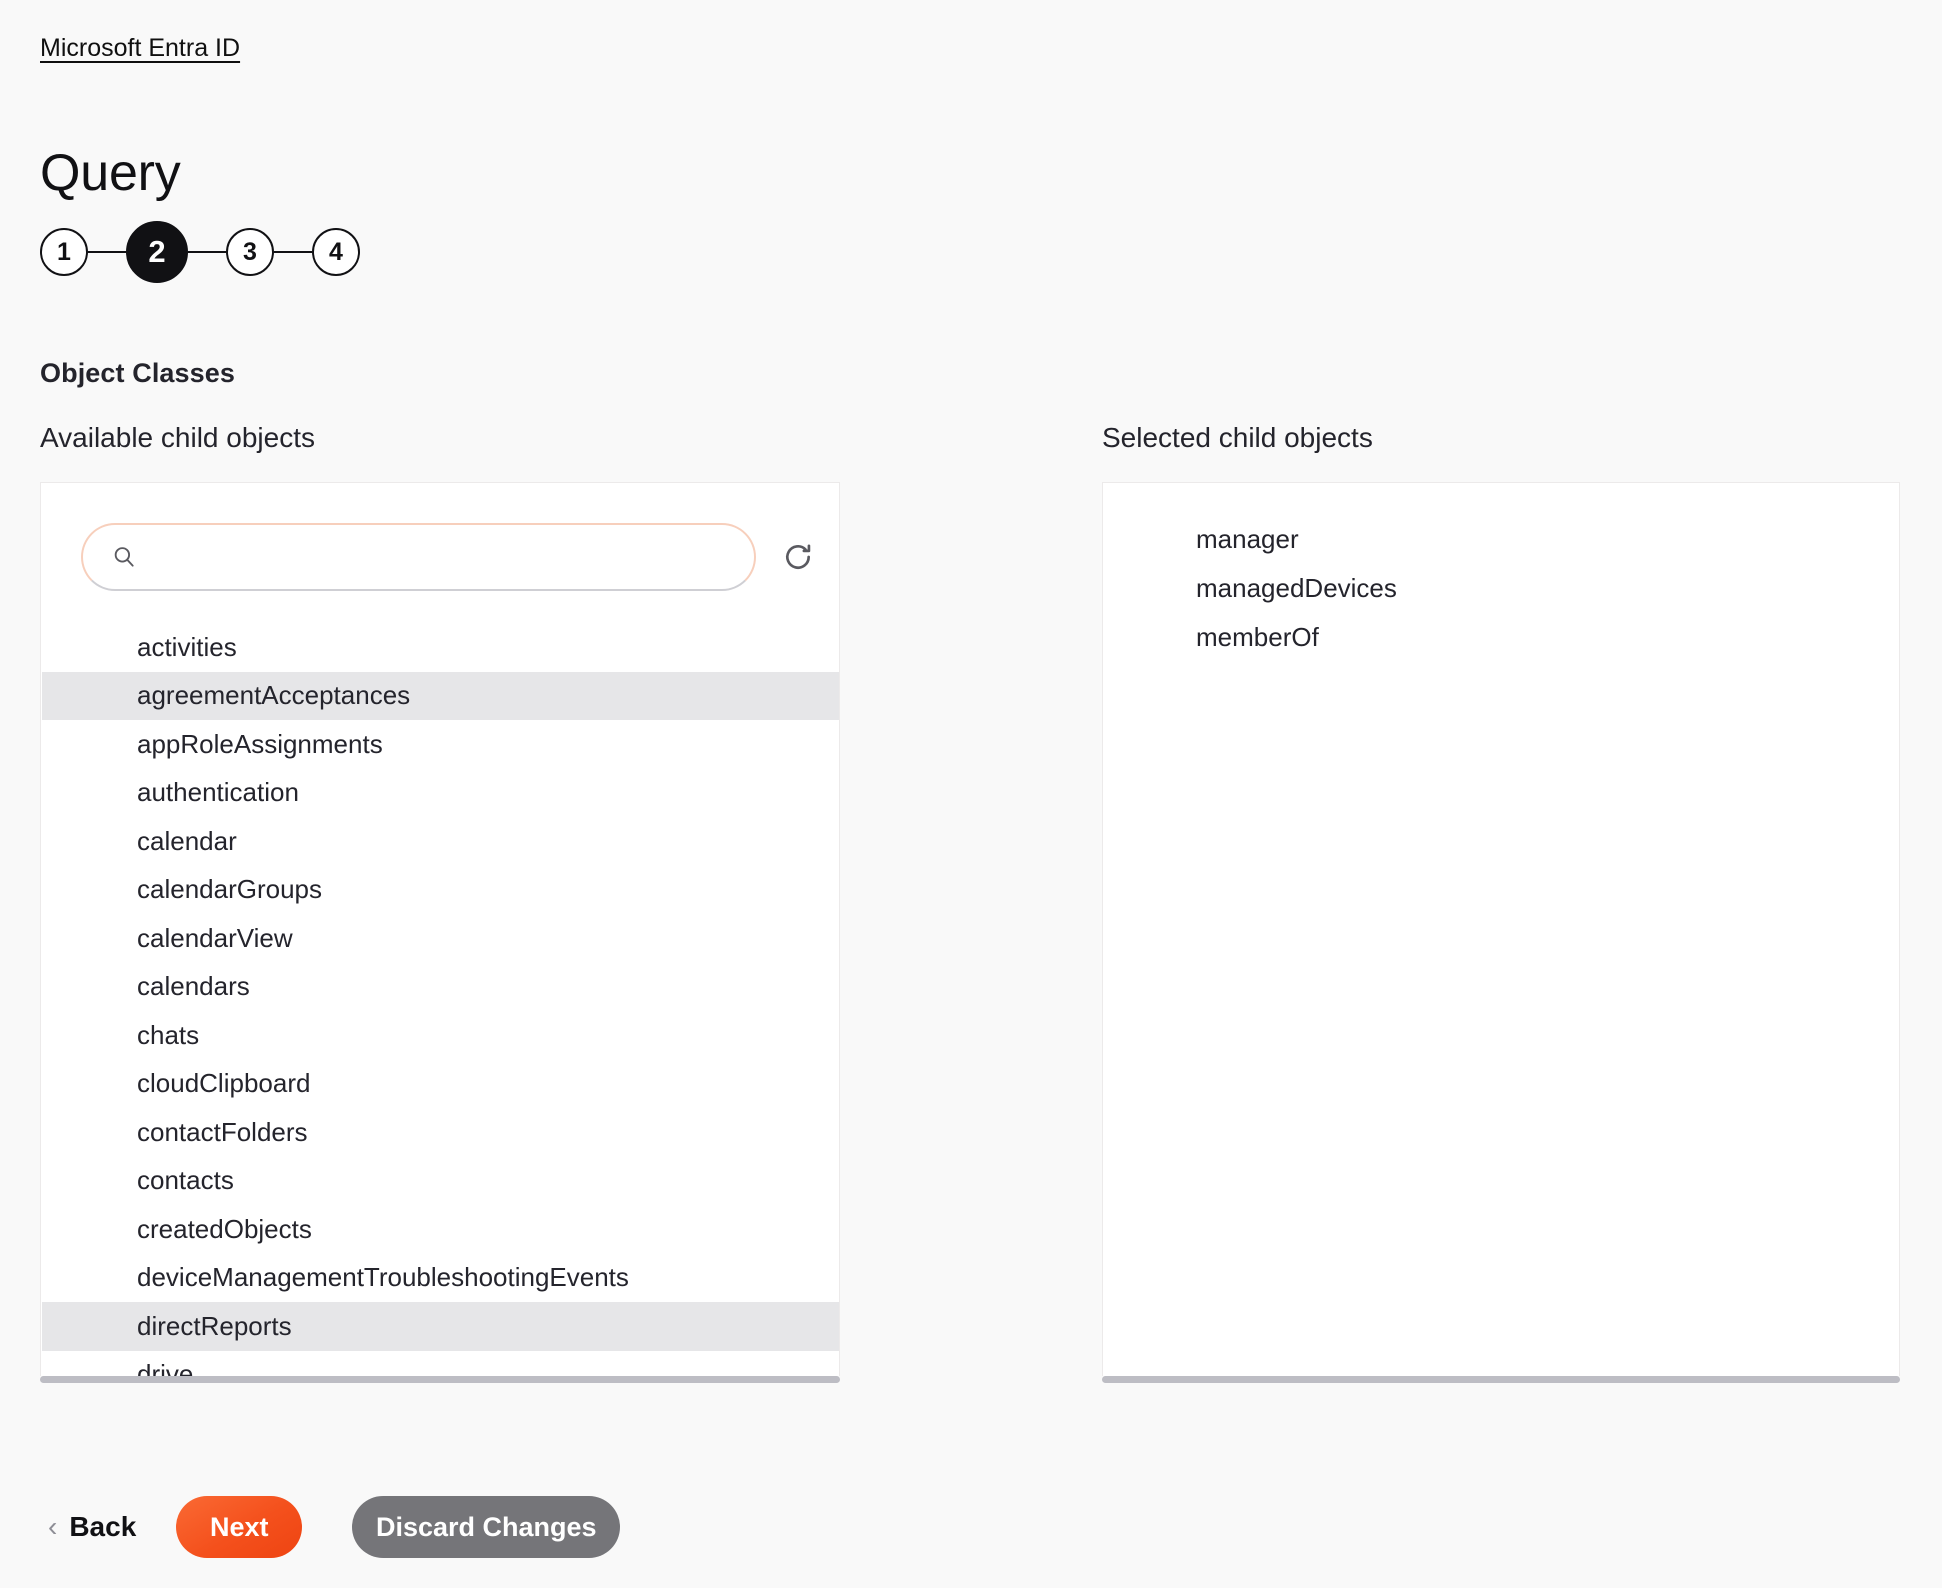  What do you see at coordinates (440, 1035) in the screenshot?
I see `list-item: chats` at bounding box center [440, 1035].